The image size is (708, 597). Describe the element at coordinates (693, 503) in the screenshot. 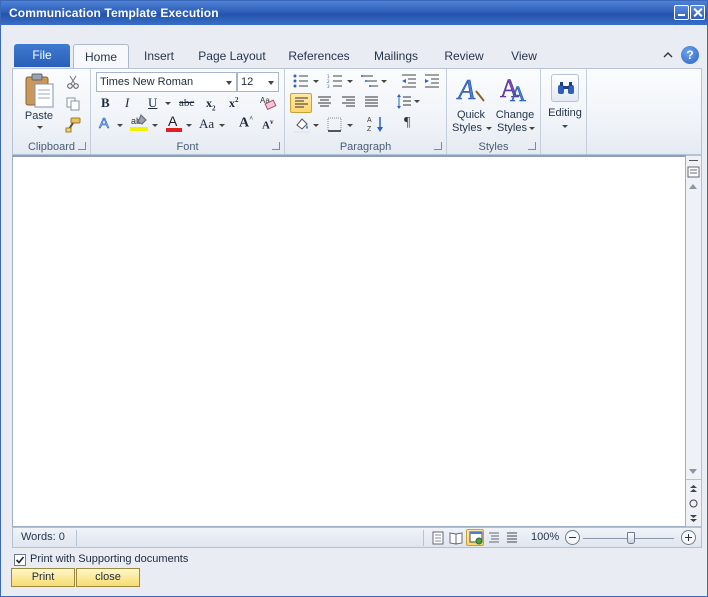

I see `select-browse-object-icon` at that location.